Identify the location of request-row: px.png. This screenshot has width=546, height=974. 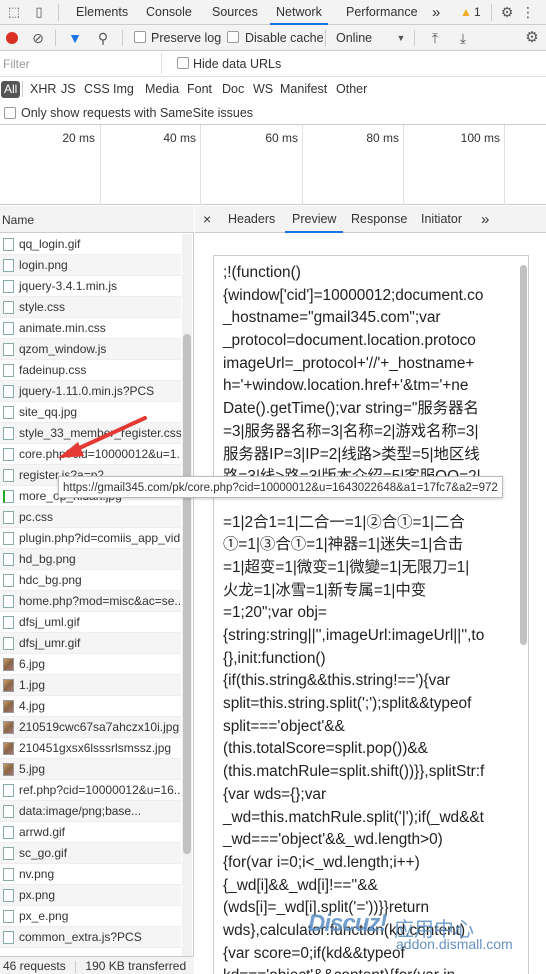
(90, 895).